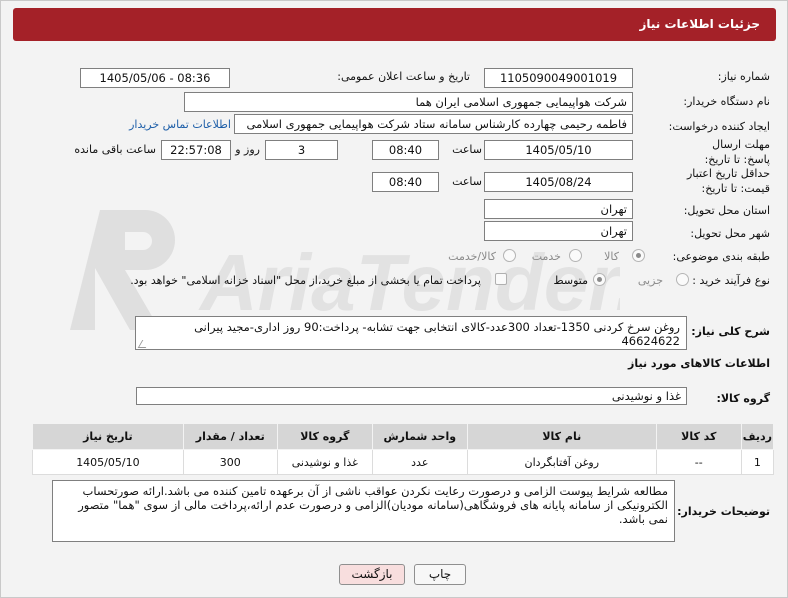  What do you see at coordinates (698, 436) in the screenshot?
I see `col-code: کد کالا` at bounding box center [698, 436].